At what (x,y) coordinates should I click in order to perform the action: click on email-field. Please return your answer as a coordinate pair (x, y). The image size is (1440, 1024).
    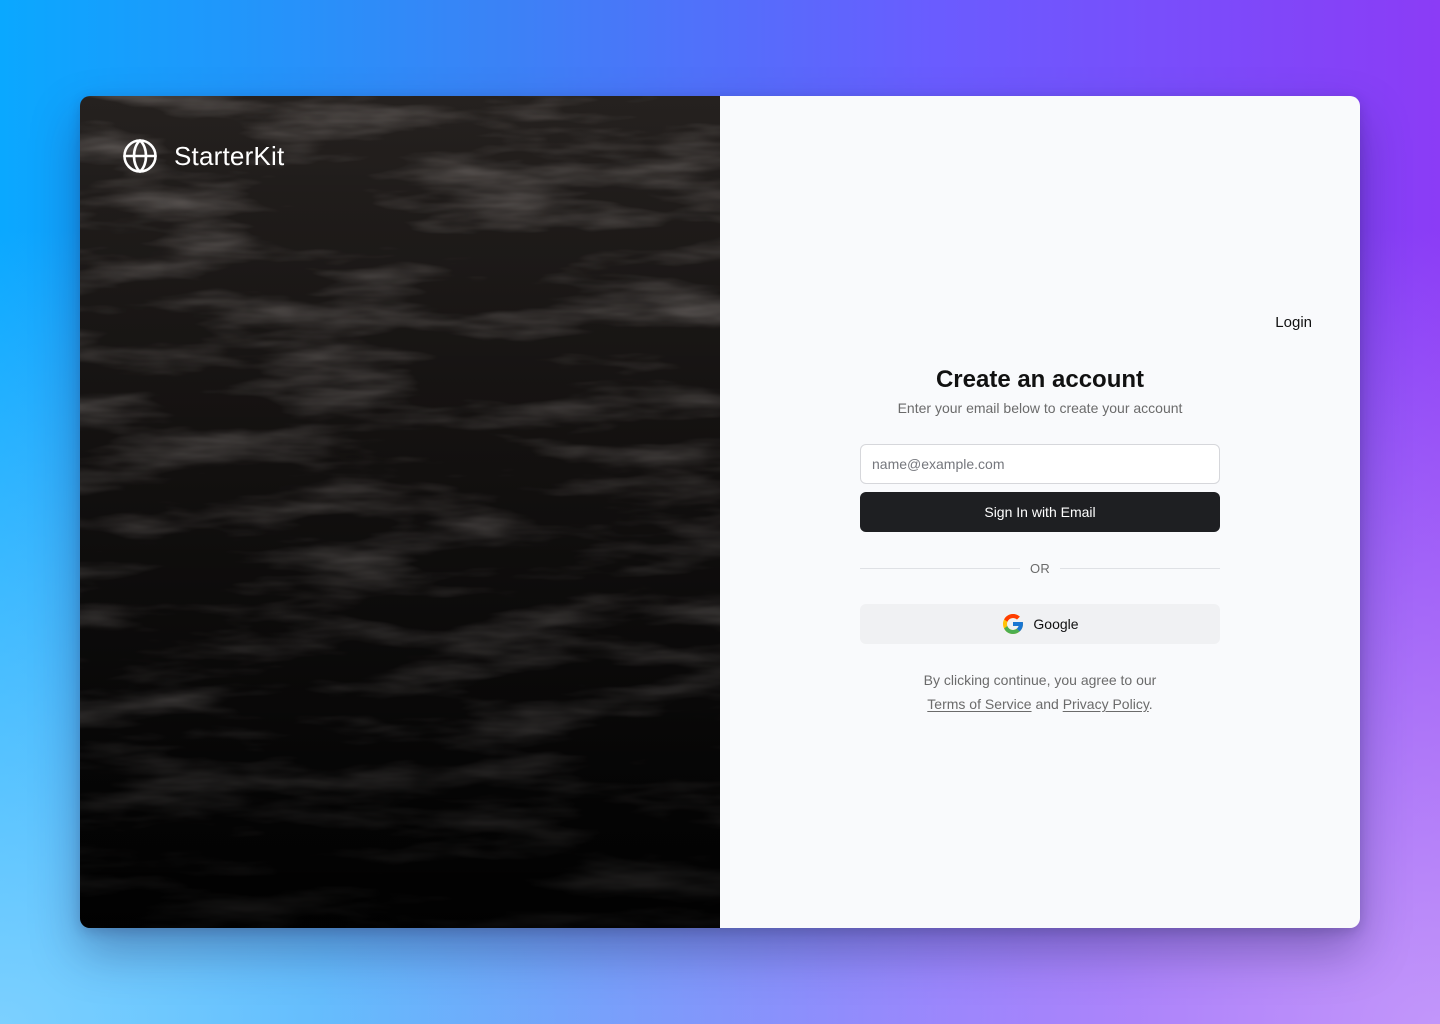
    Looking at the image, I should click on (1040, 464).